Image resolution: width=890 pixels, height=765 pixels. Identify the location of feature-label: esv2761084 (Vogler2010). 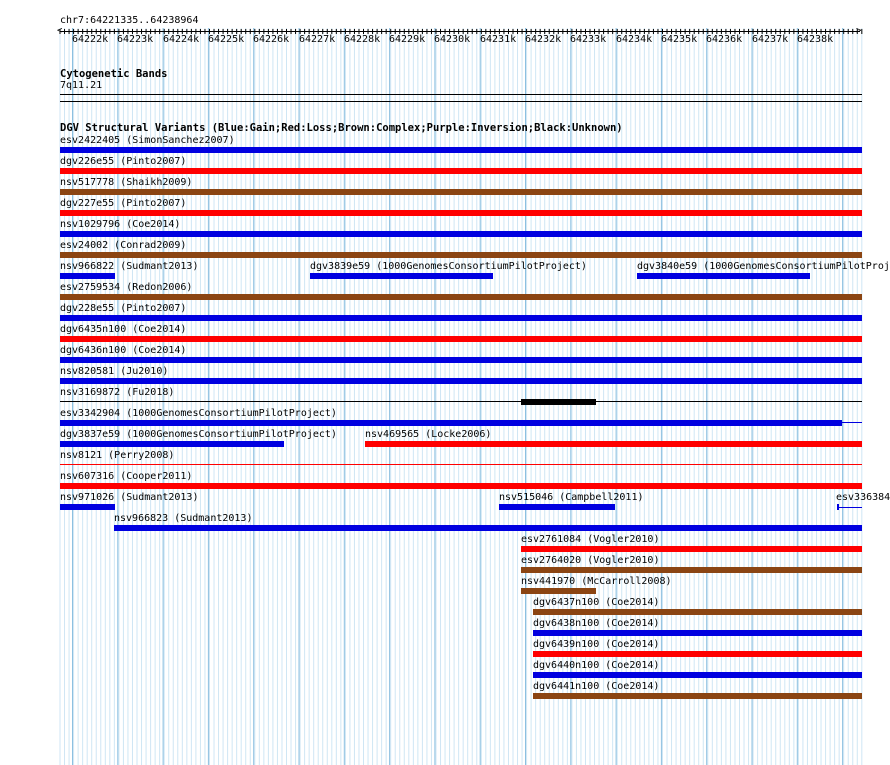
(590, 540).